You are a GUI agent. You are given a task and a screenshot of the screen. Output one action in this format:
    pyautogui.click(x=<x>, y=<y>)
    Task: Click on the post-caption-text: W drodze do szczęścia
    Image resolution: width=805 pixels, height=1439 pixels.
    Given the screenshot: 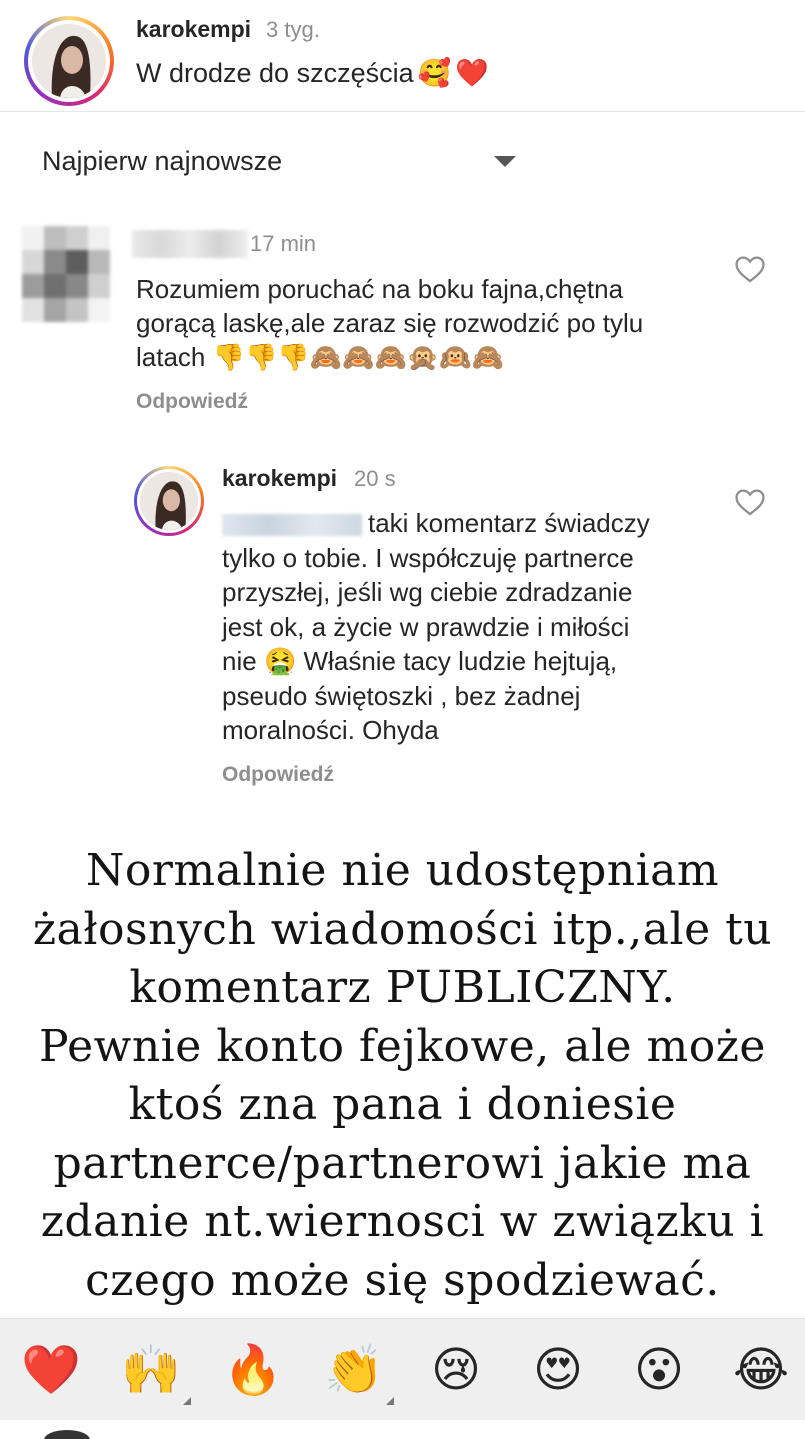 What is the action you would take?
    pyautogui.click(x=275, y=73)
    